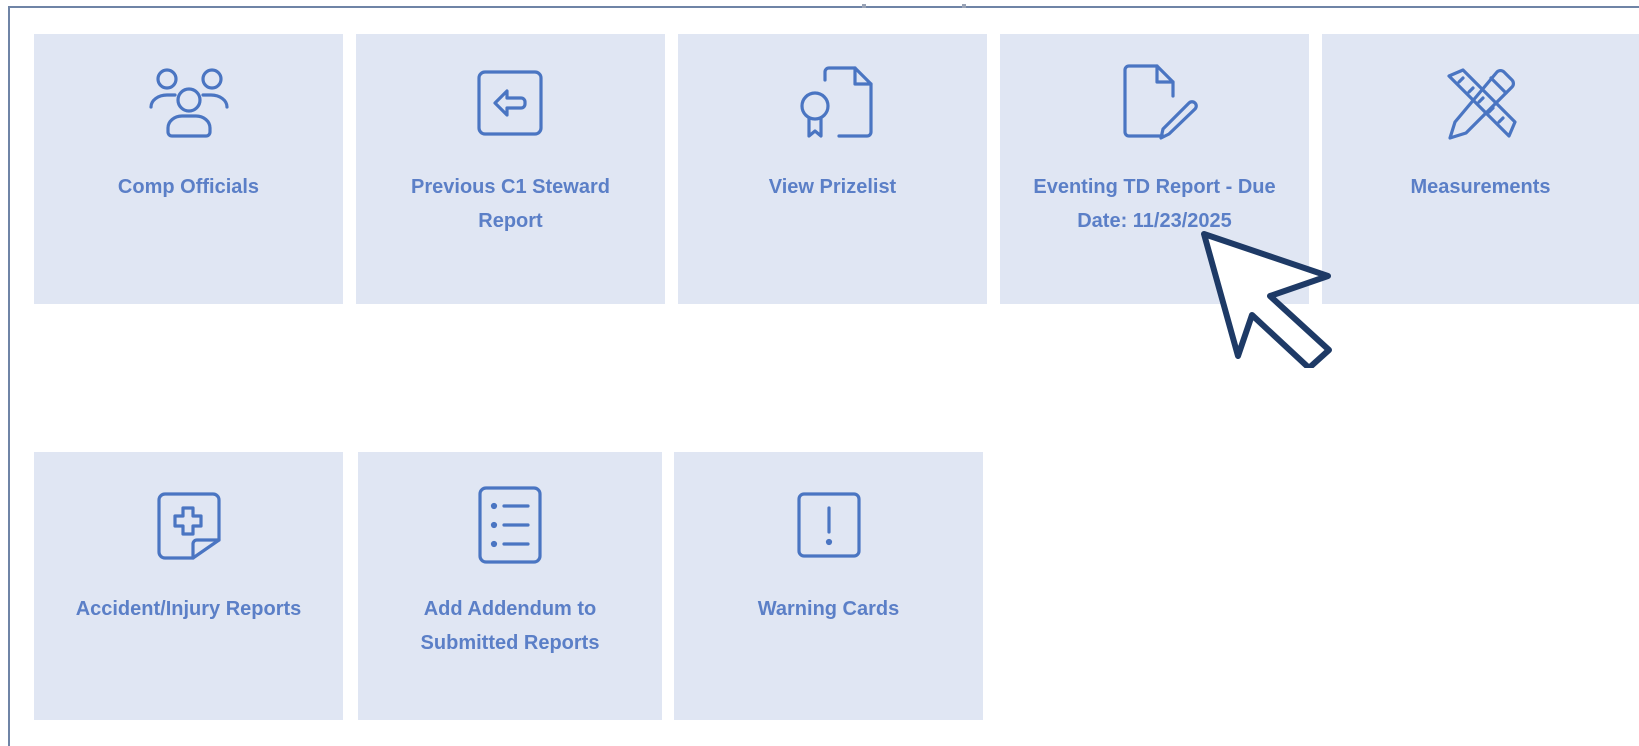 The image size is (1639, 746). I want to click on tile-measurements: Measurements, so click(1480, 169).